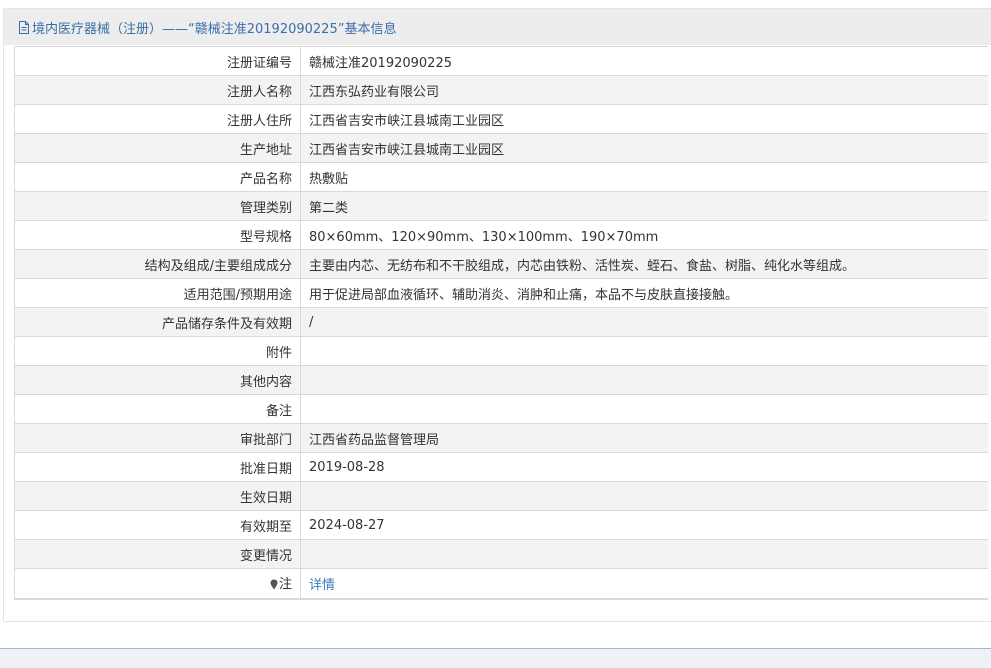 The height and width of the screenshot is (668, 991). What do you see at coordinates (157, 438) in the screenshot?
I see `row-label: 审批部门` at bounding box center [157, 438].